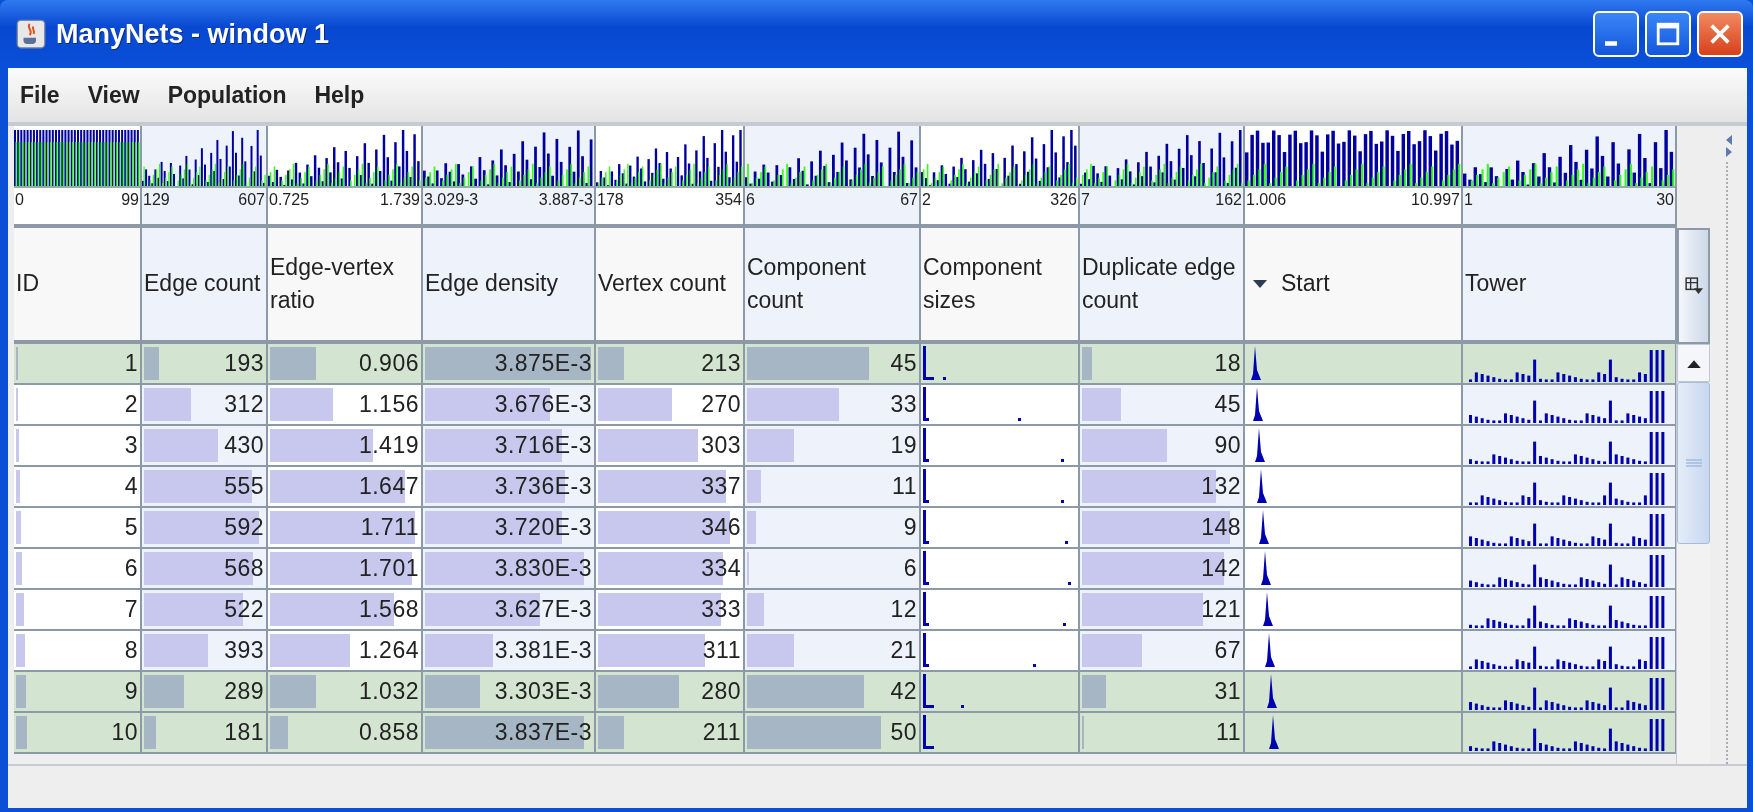  What do you see at coordinates (251, 200) in the screenshot?
I see `histogram-max-label: 607` at bounding box center [251, 200].